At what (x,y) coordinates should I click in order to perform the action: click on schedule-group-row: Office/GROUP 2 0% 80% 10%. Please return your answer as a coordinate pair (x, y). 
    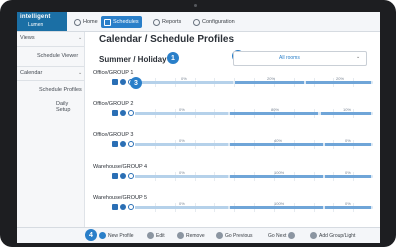
    Looking at the image, I should click on (235, 114).